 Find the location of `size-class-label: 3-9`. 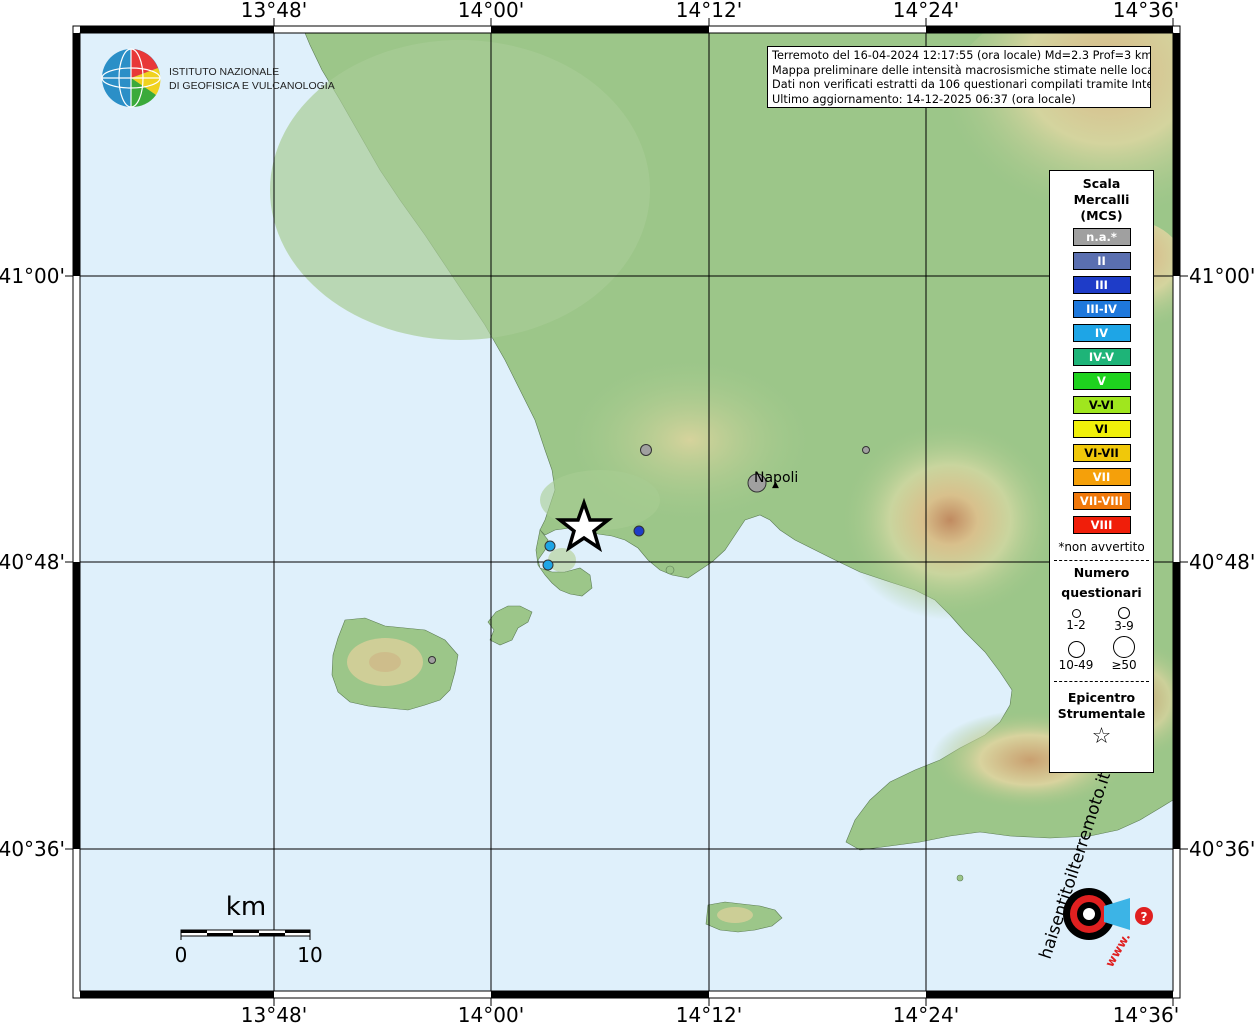

size-class-label: 3-9 is located at coordinates (1124, 626).